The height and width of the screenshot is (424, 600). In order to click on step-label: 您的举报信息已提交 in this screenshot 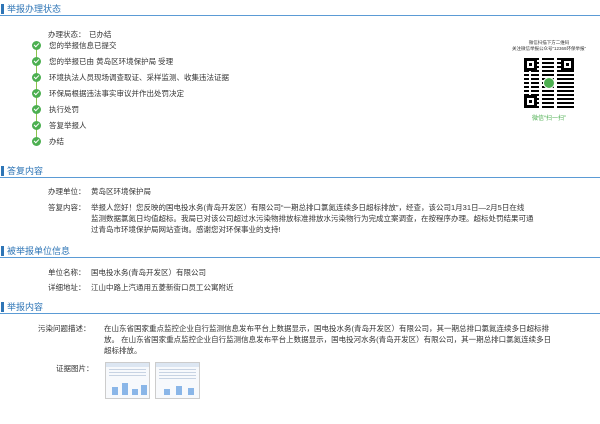, I will do `click(83, 45)`.